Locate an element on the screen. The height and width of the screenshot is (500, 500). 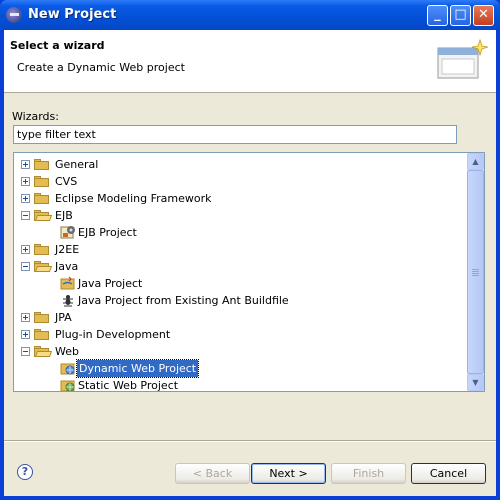
tree-item-label: J2EE is located at coordinates (67, 249).